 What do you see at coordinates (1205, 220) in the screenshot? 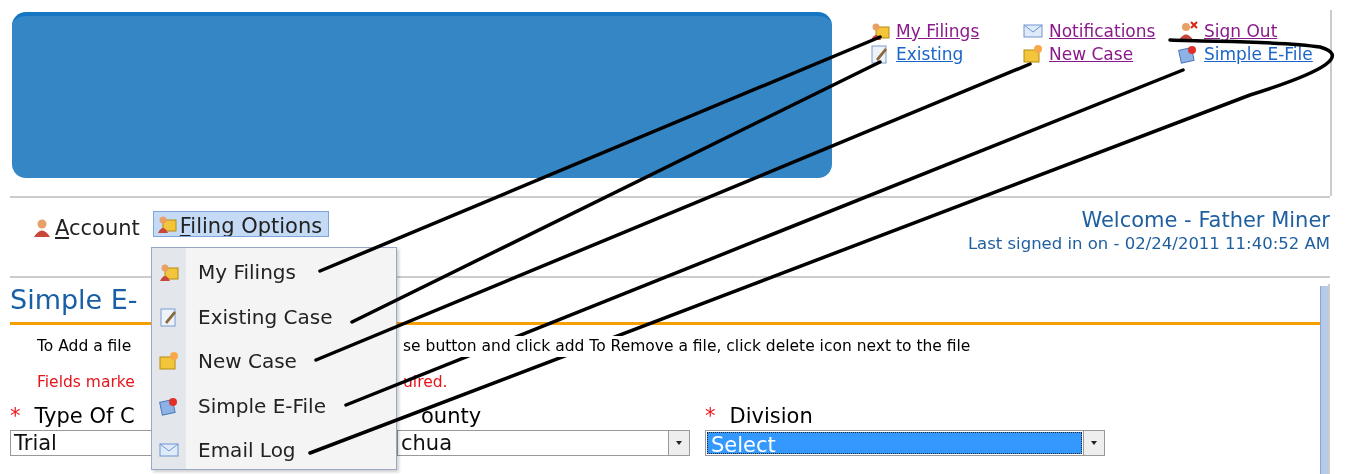
I see `welcome-text: Welcome - Father Miner` at bounding box center [1205, 220].